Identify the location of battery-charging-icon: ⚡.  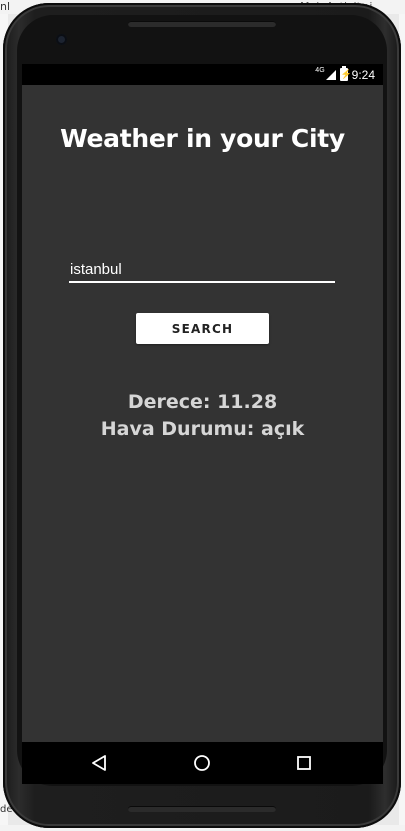
(345, 73).